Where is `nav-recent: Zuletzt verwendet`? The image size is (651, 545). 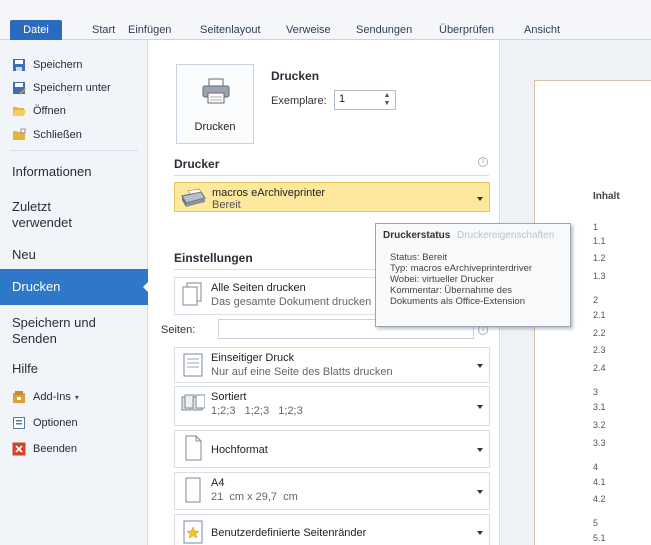 nav-recent: Zuletzt verwendet is located at coordinates (57, 215).